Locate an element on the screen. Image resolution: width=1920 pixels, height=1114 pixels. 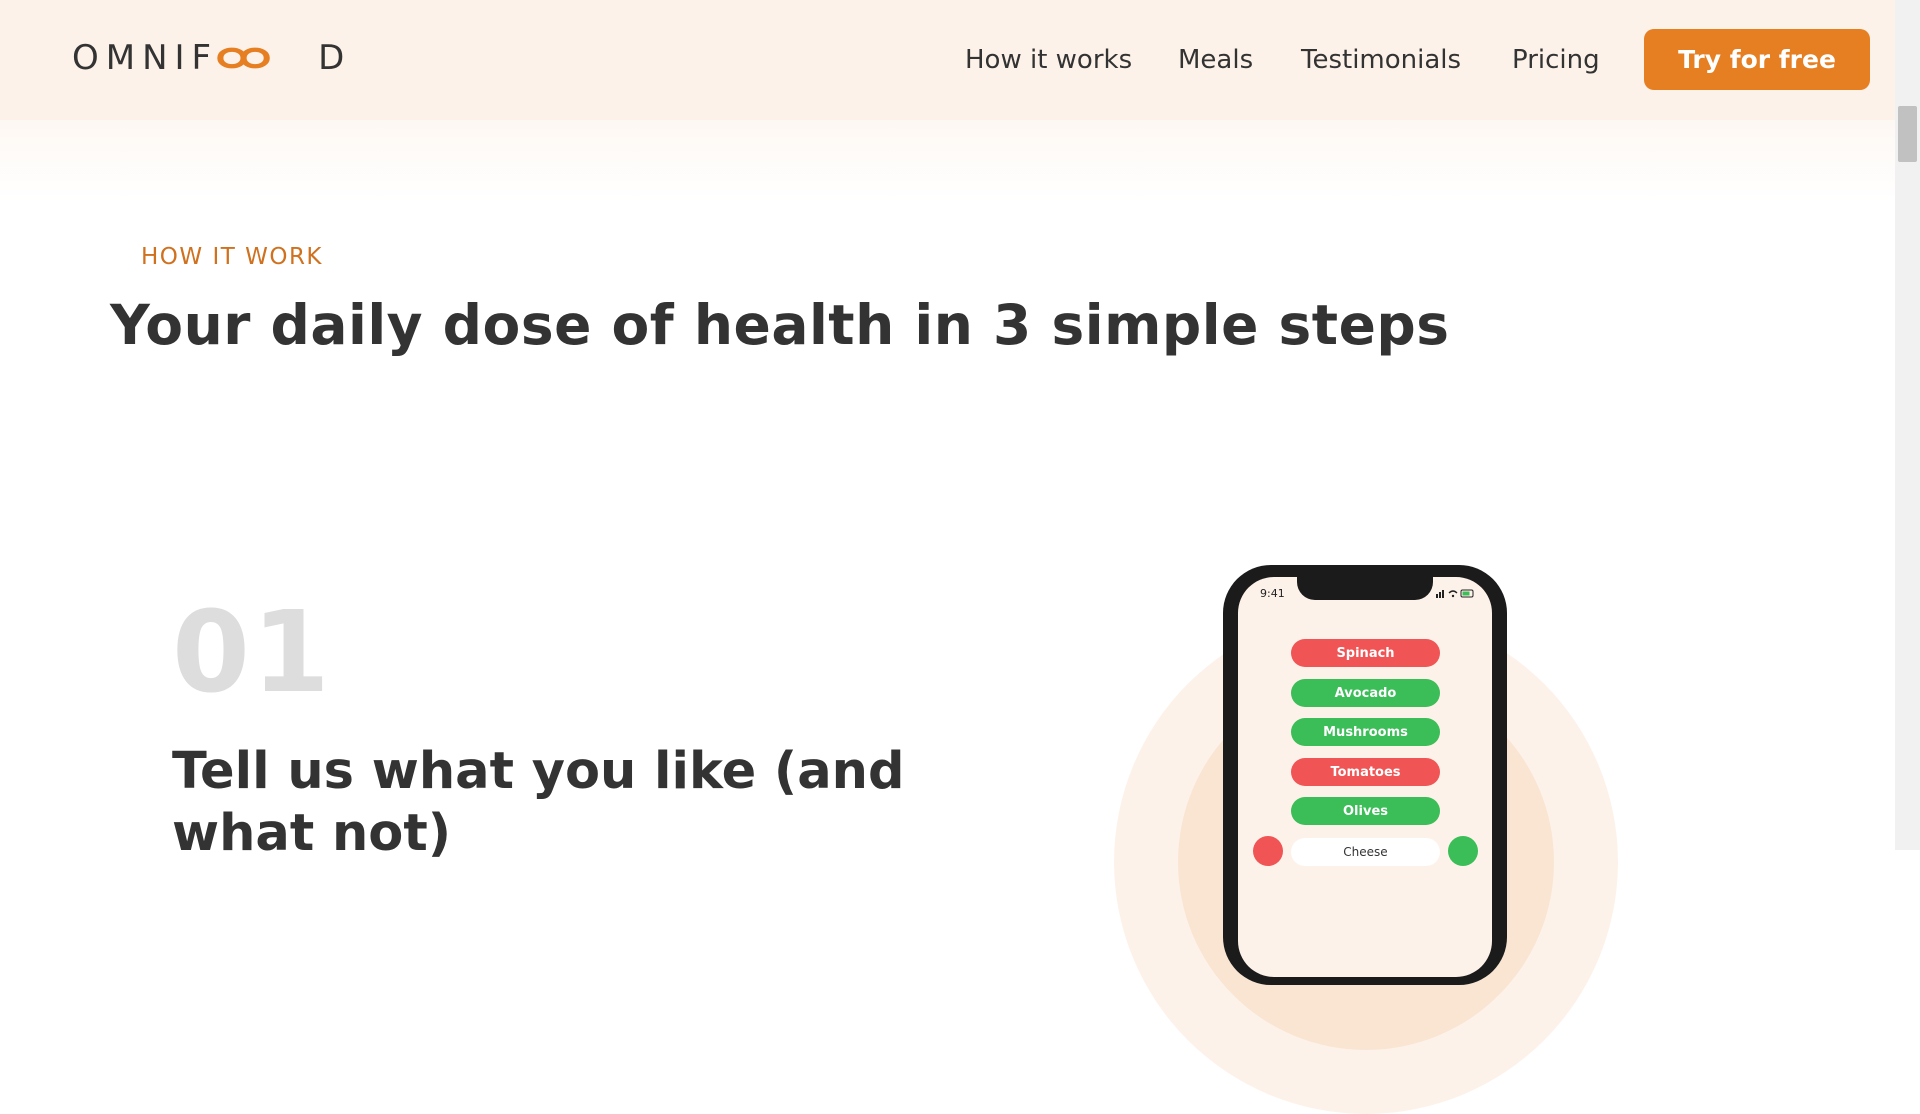
nav-link-meals: Meals is located at coordinates (1215, 60).